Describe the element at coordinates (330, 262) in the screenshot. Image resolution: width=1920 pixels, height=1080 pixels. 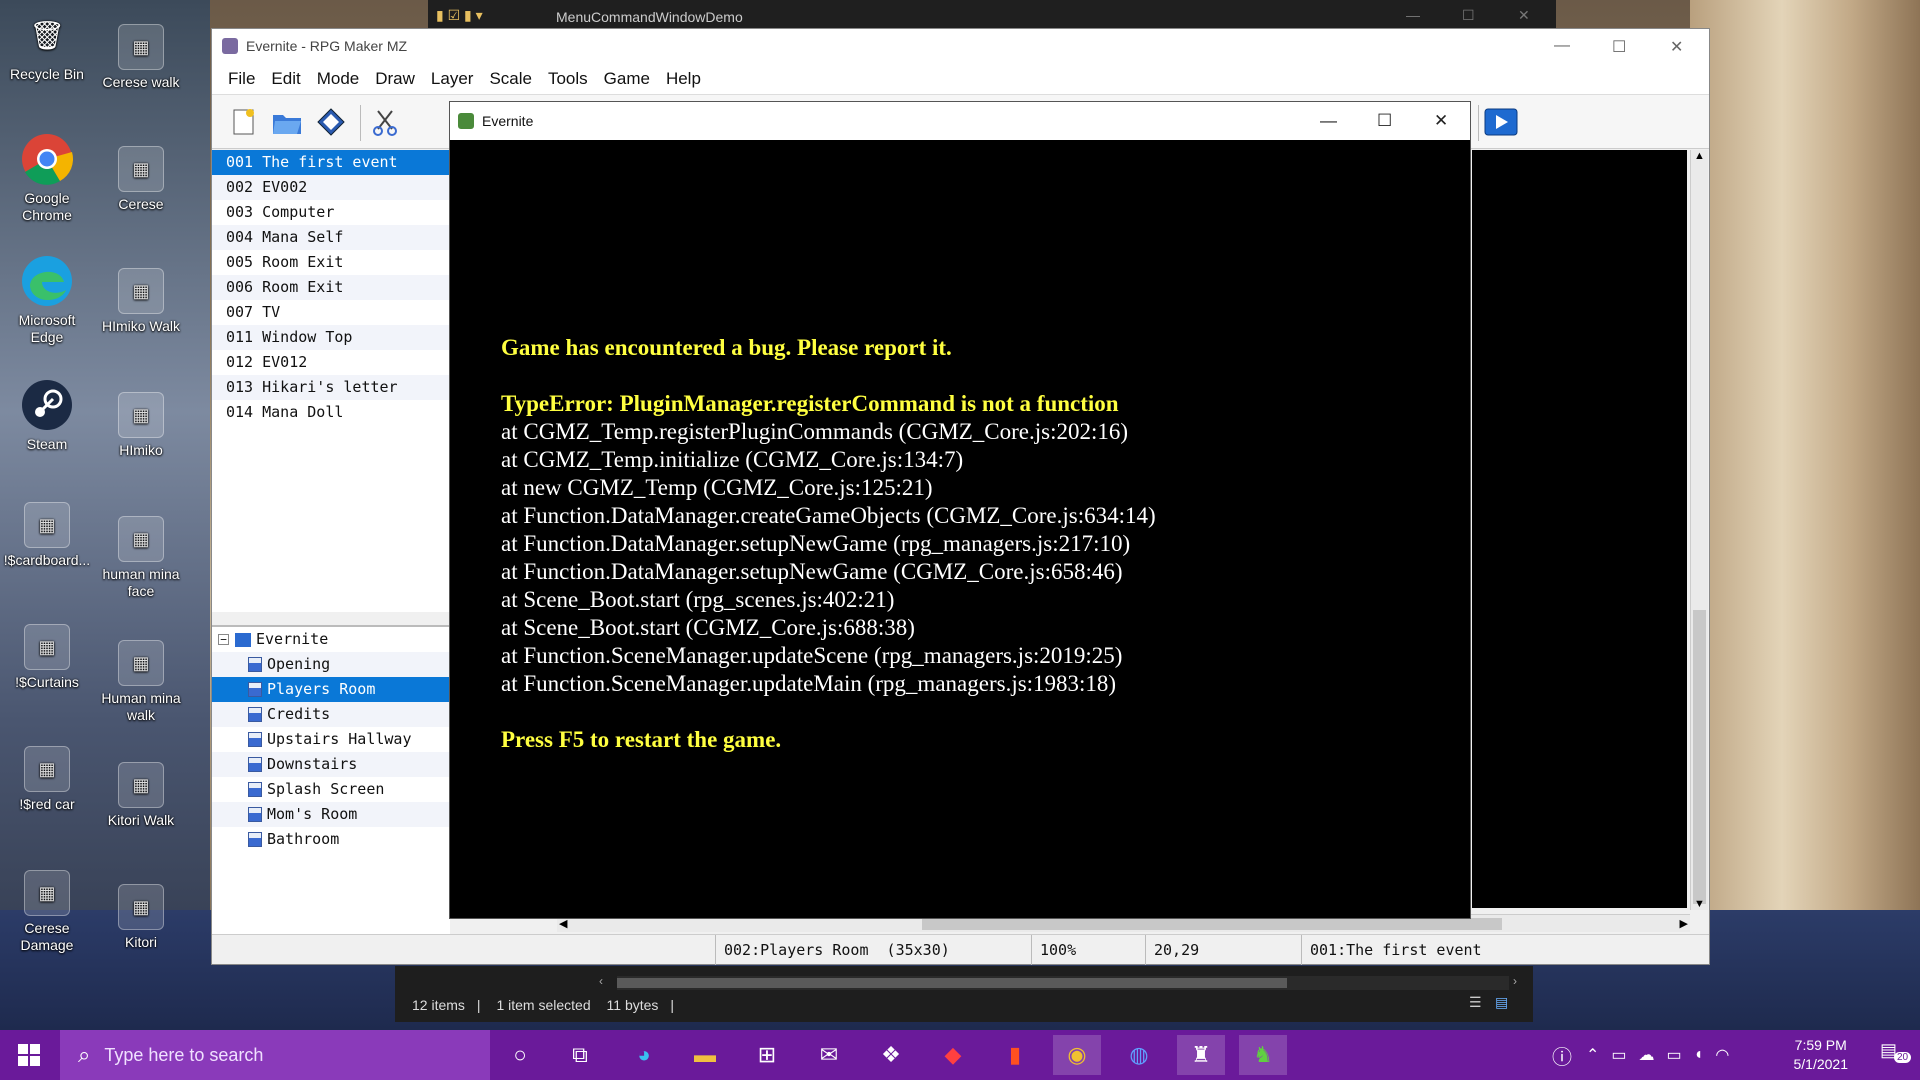
I see `list-item: 005 Room Exit` at that location.